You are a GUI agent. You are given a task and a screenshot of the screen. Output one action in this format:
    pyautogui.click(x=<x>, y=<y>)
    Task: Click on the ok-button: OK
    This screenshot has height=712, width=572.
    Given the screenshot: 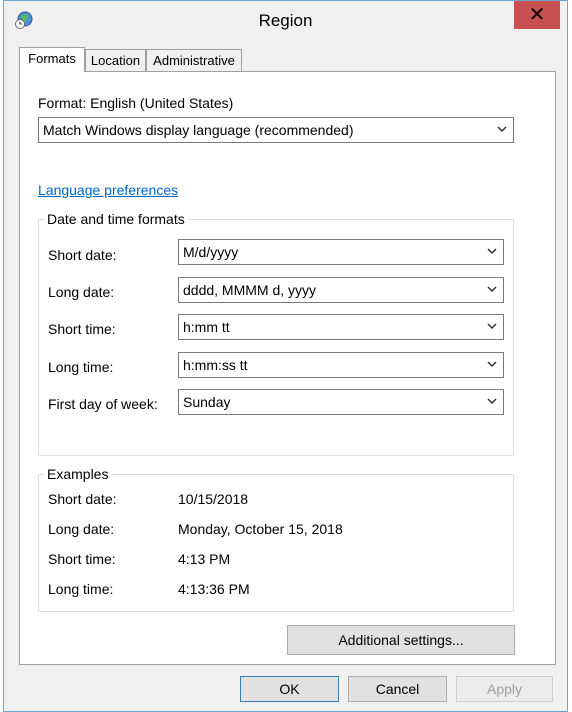 What is the action you would take?
    pyautogui.click(x=289, y=689)
    